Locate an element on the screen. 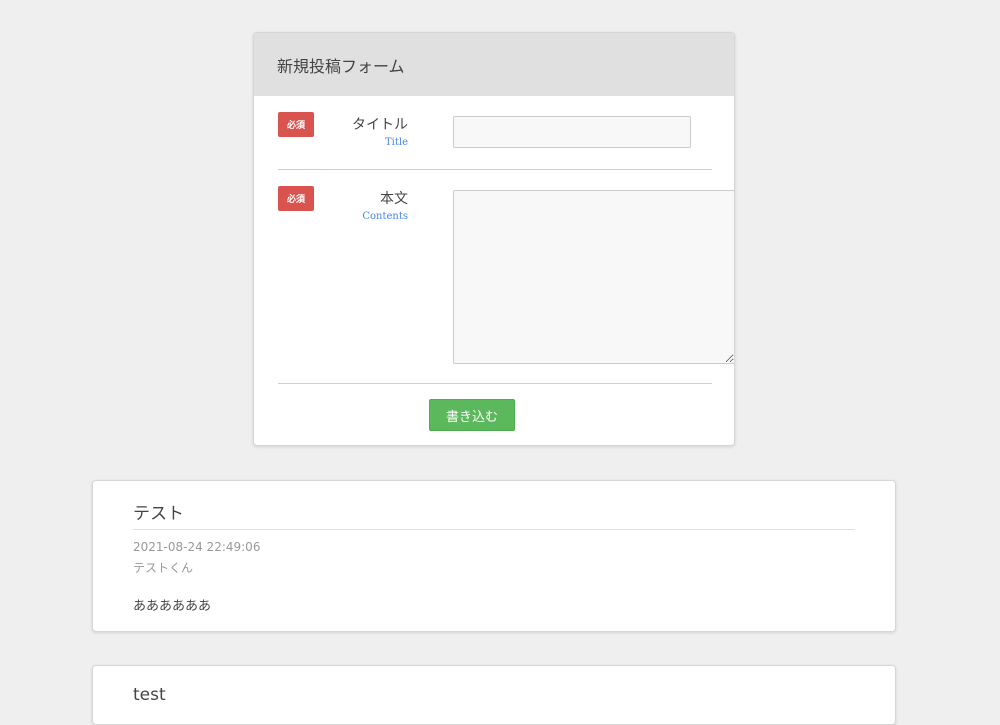 This screenshot has width=1000, height=725. form-title: 新規投稿フォーム is located at coordinates (341, 66).